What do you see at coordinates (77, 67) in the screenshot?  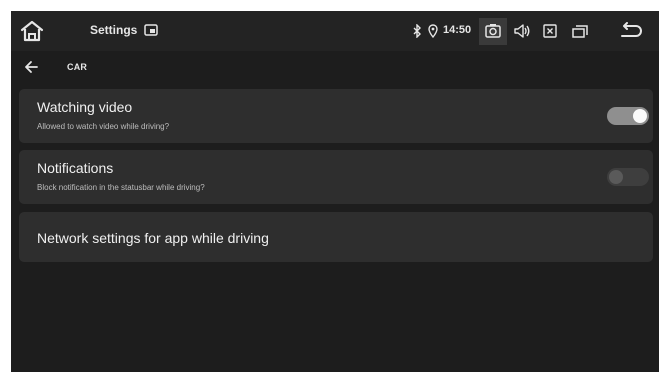 I see `page-title: CAR` at bounding box center [77, 67].